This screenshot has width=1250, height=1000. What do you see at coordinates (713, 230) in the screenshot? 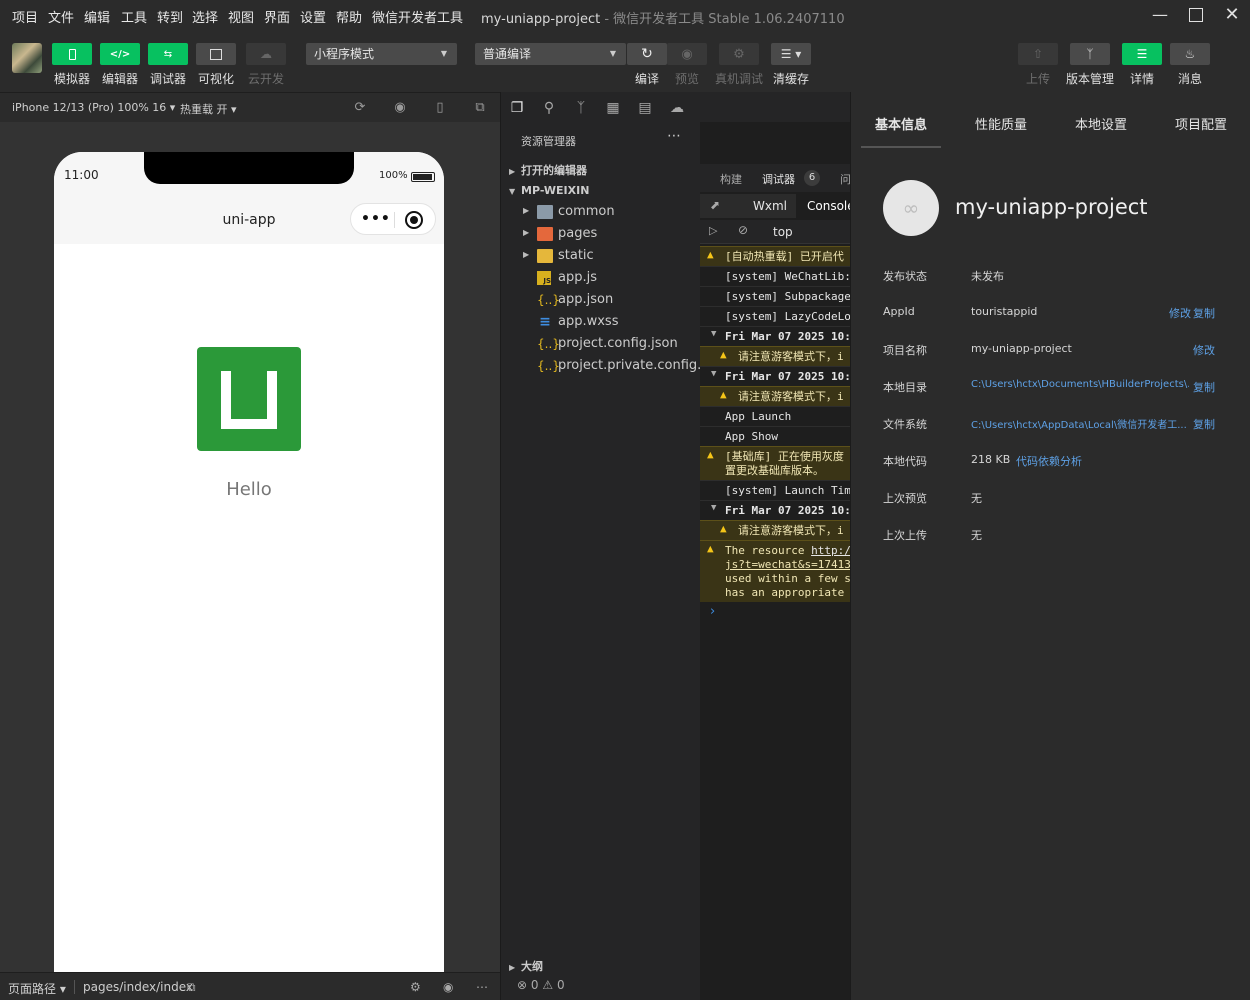
I see `sidebar-toggle-icon: ▷` at bounding box center [713, 230].